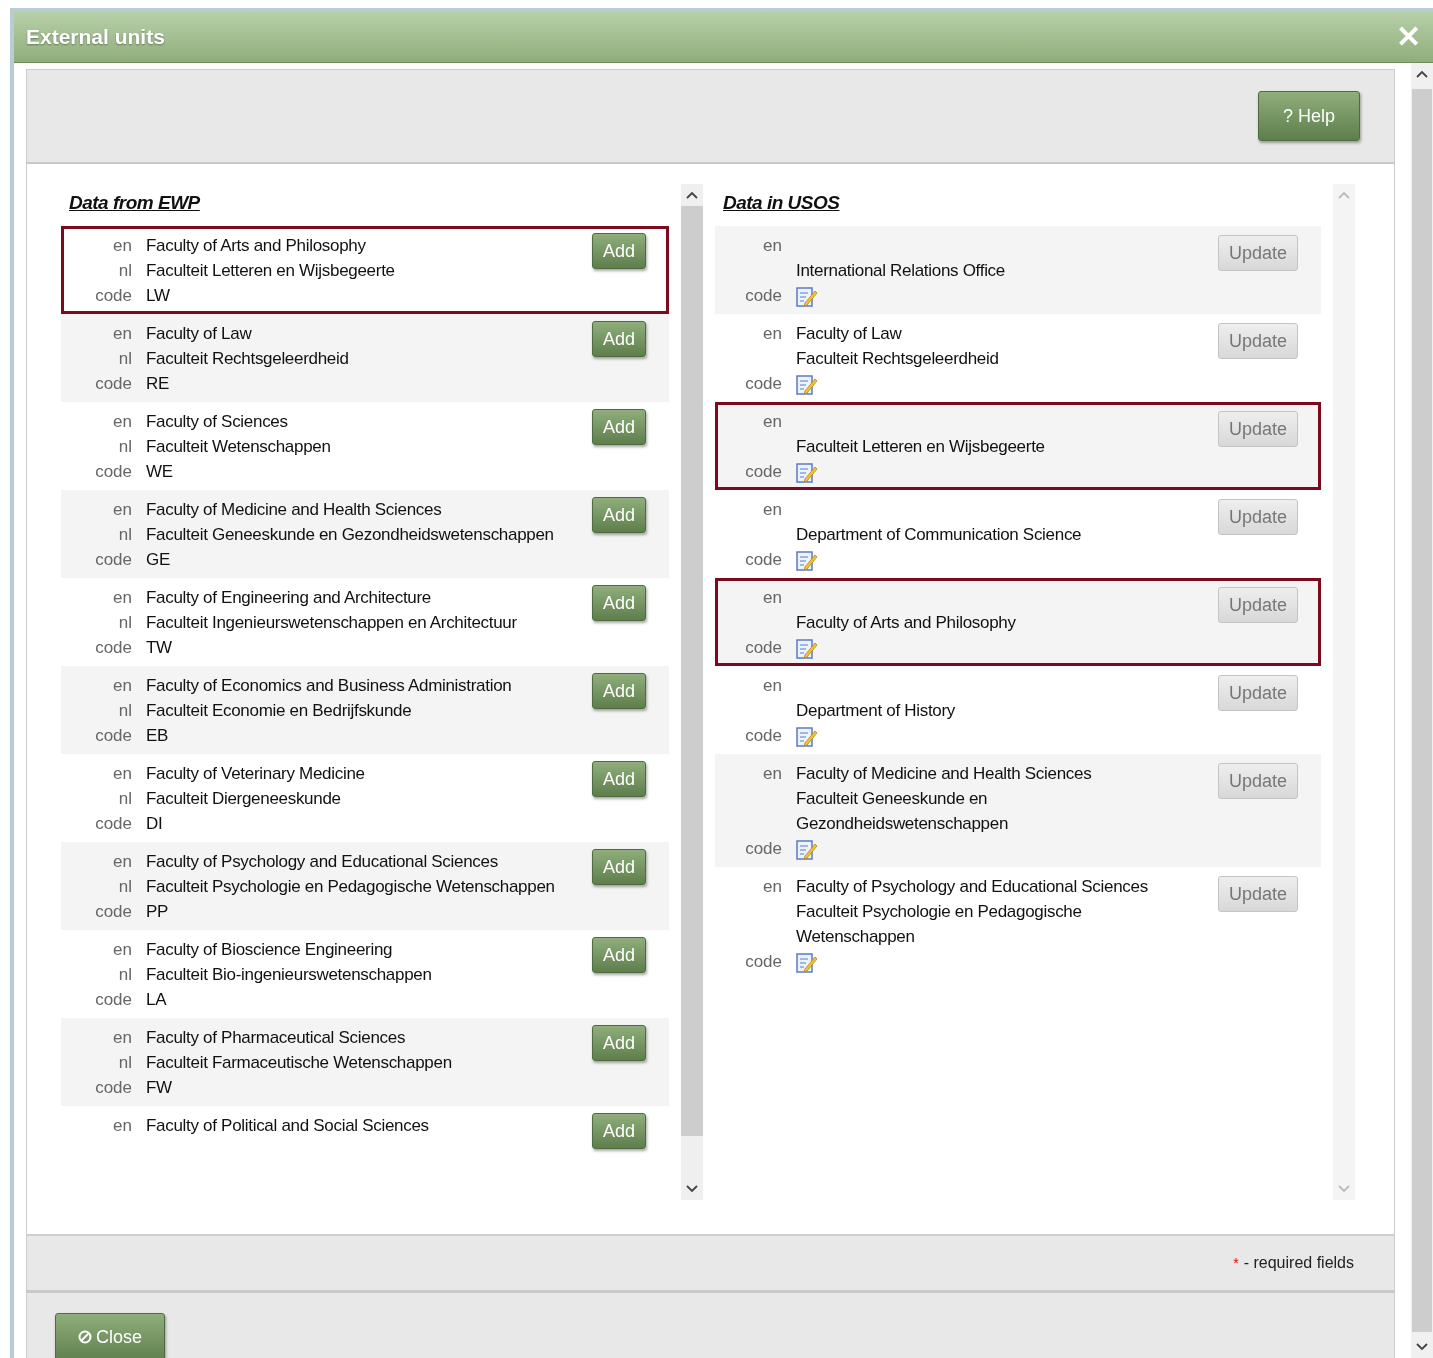 Image resolution: width=1433 pixels, height=1358 pixels. Describe the element at coordinates (1308, 116) in the screenshot. I see `help-button: ? Help` at that location.